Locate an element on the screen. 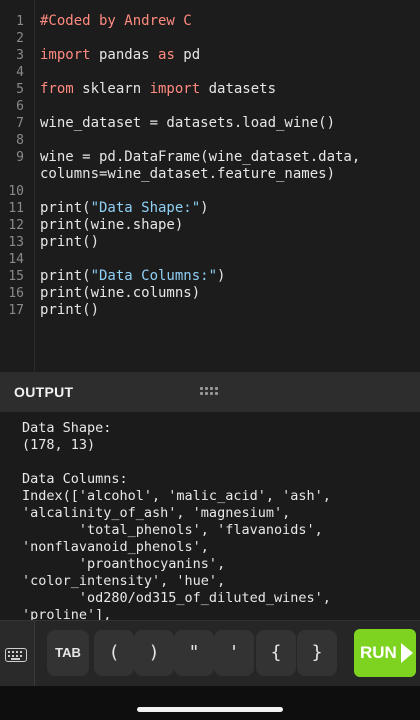 This screenshot has height=720, width=420. code-text: print("Data Shape:") is located at coordinates (124, 208).